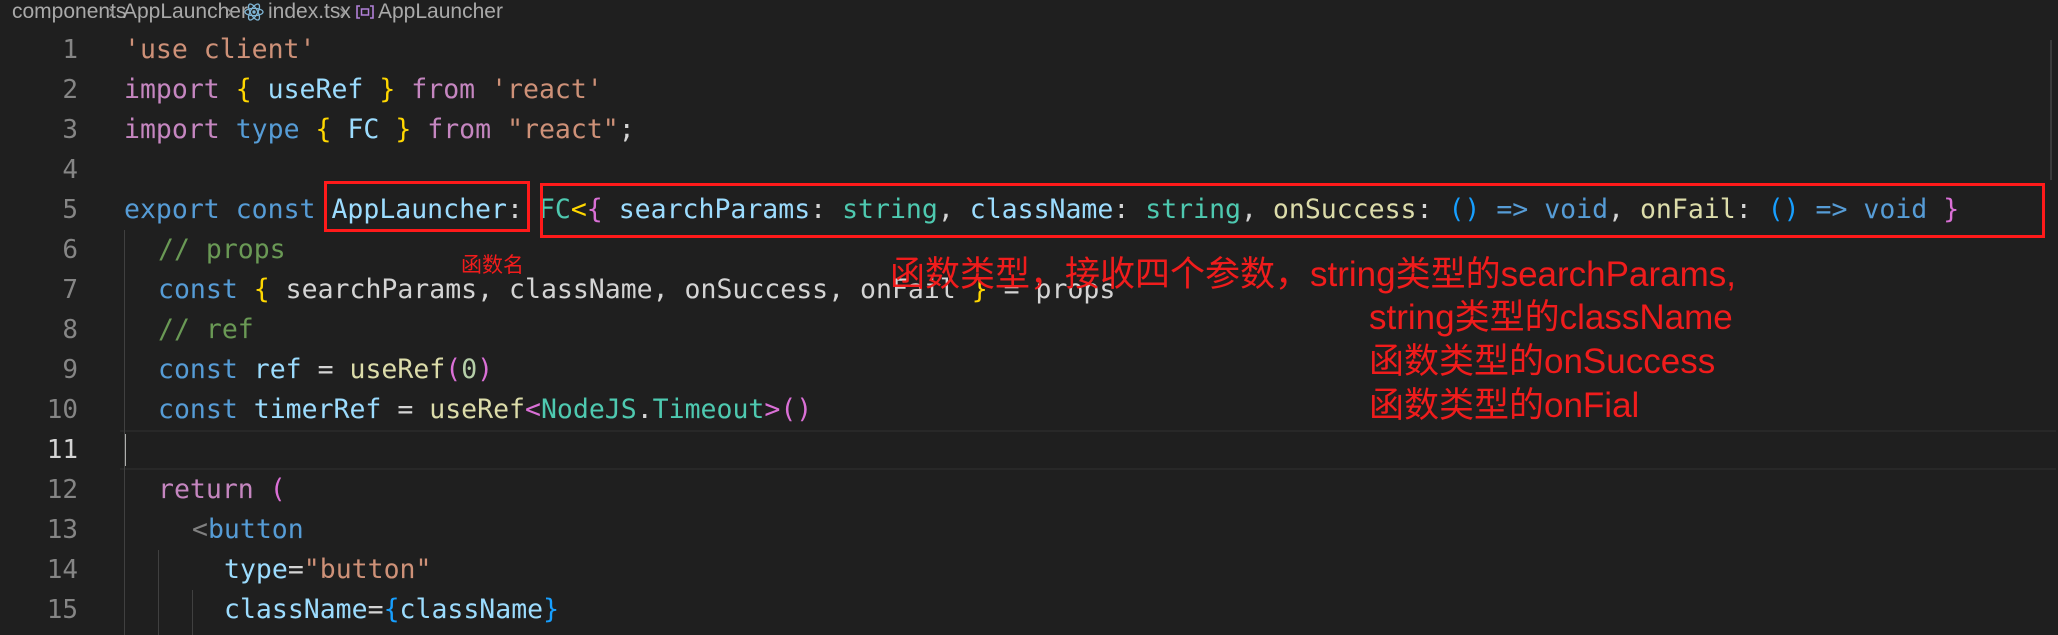  What do you see at coordinates (70, 130) in the screenshot?
I see `line-number: 3` at bounding box center [70, 130].